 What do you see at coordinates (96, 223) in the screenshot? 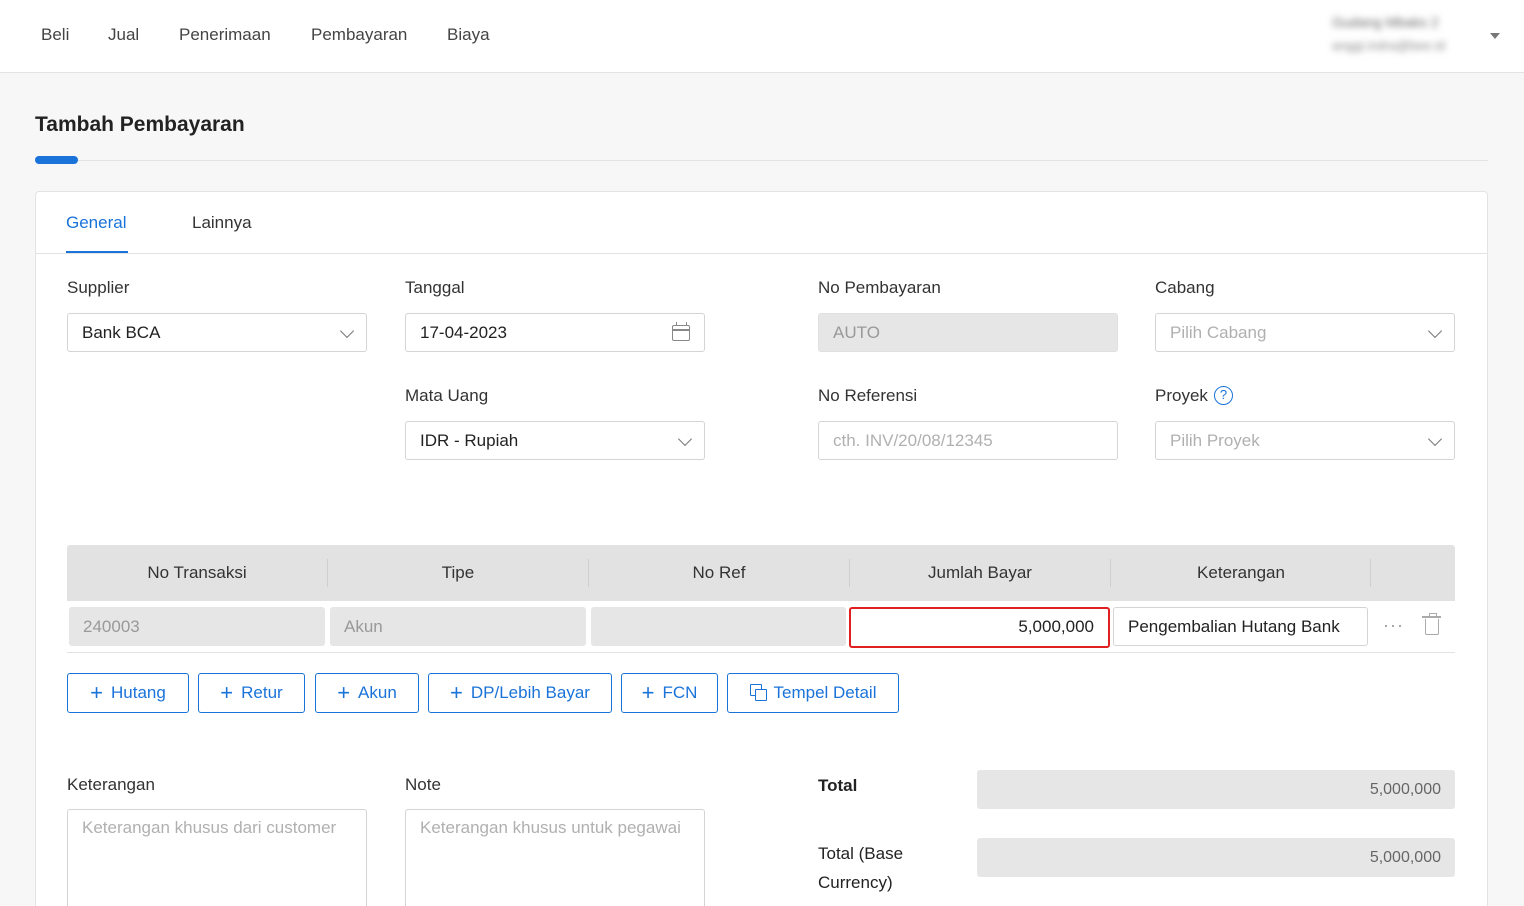
I see `tab-general: General` at bounding box center [96, 223].